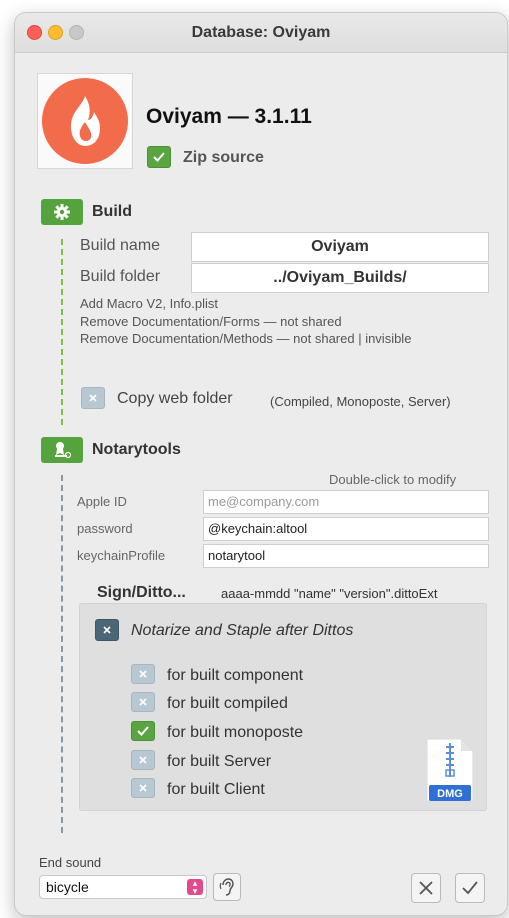 The image size is (509, 918). I want to click on notarytools-section-badge, so click(62, 450).